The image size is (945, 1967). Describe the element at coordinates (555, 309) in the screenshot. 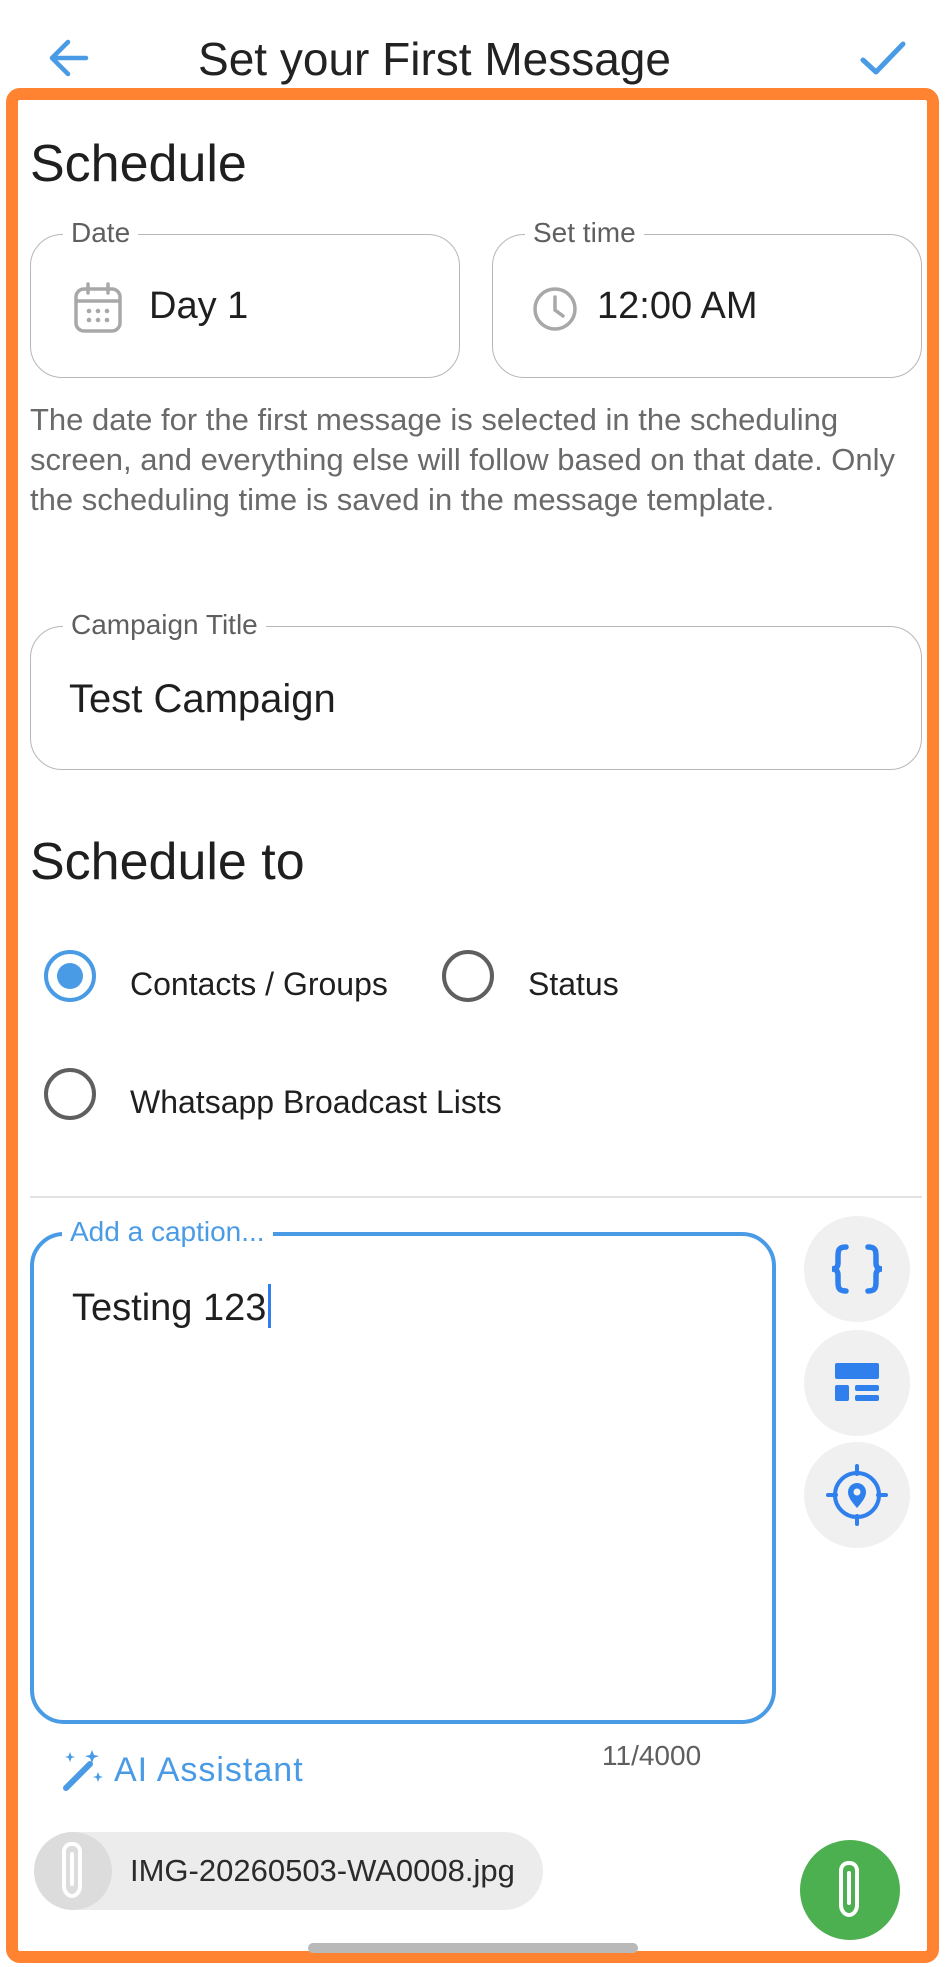

I see `clock-icon` at that location.